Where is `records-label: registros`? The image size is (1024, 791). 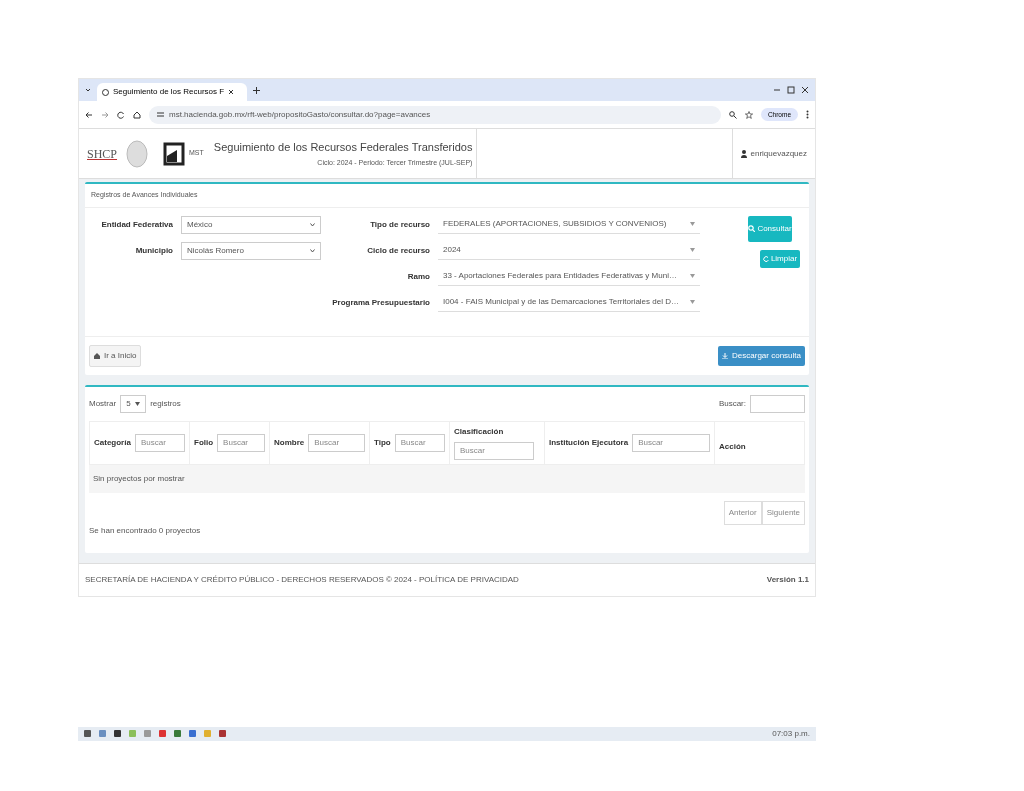
records-label: registros is located at coordinates (165, 403).